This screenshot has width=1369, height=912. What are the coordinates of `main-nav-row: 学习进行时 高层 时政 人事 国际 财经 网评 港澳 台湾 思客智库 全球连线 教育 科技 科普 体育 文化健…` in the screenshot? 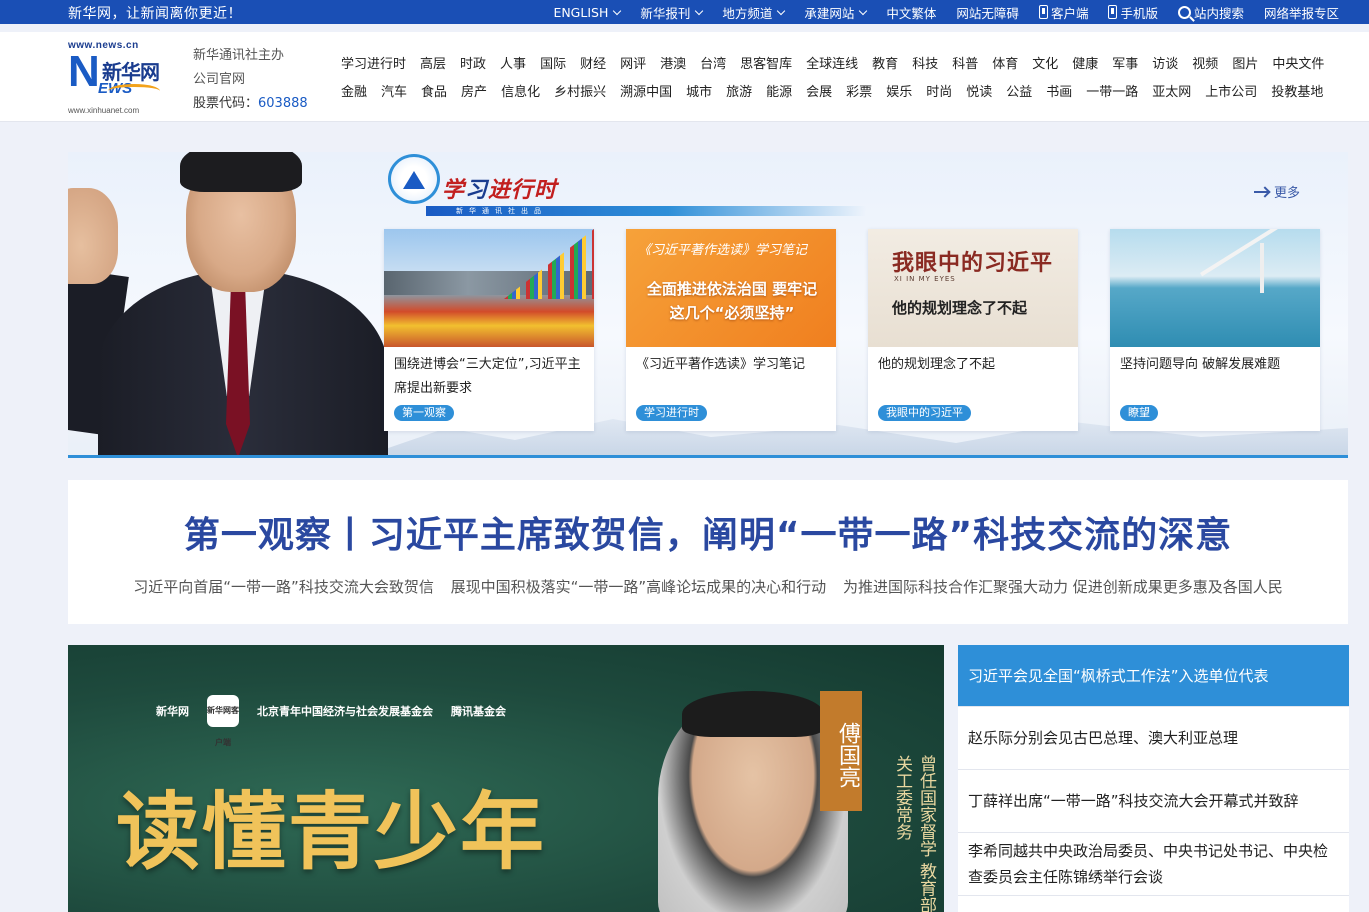 It's located at (844, 62).